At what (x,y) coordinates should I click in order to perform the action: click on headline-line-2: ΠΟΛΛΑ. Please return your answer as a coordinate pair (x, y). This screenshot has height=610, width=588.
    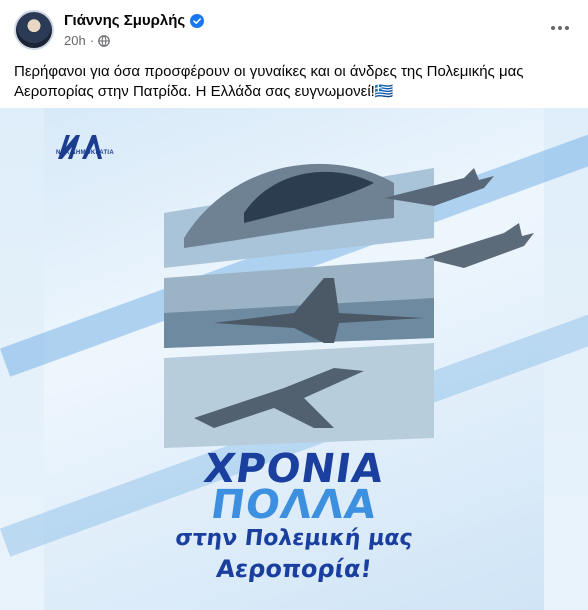
    Looking at the image, I should click on (294, 505).